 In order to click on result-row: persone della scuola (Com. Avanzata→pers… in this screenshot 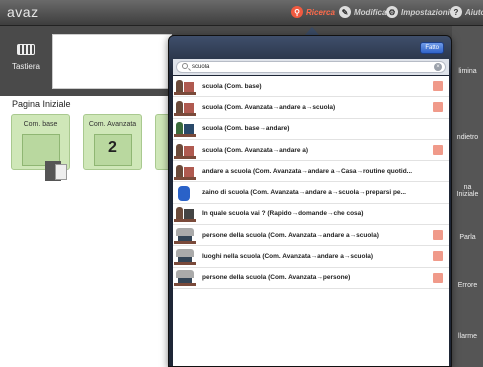, I will do `click(311, 278)`.